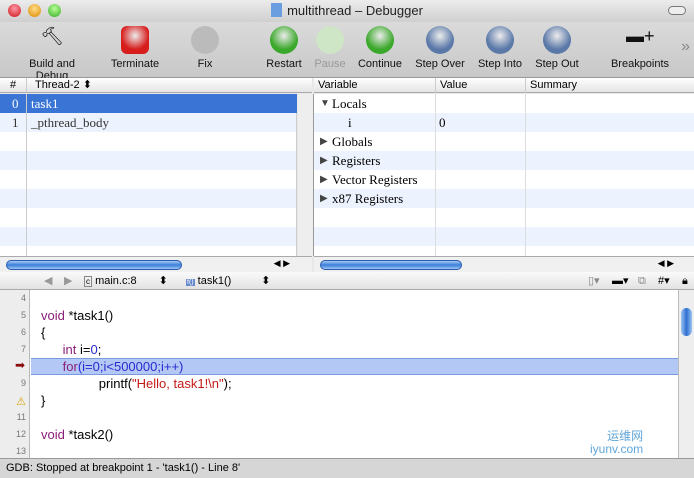 Image resolution: width=694 pixels, height=478 pixels. Describe the element at coordinates (504, 141) in the screenshot. I see `variable-row: ▶ Globals` at that location.